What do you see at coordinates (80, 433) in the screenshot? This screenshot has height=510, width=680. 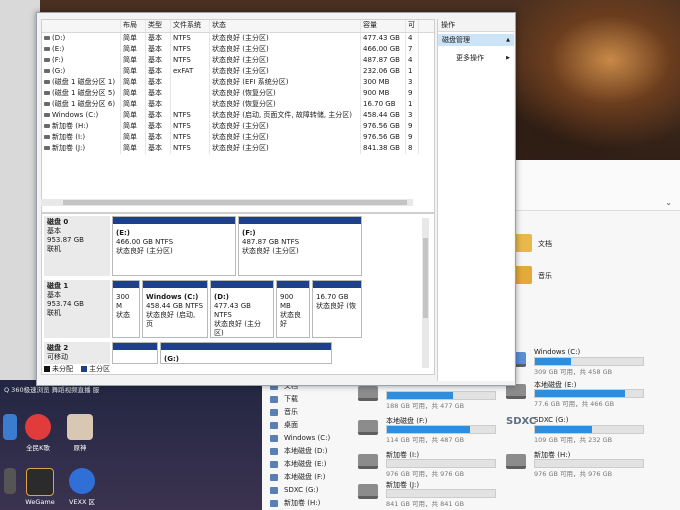 I see `desktop-icon-genshin: 原神` at bounding box center [80, 433].